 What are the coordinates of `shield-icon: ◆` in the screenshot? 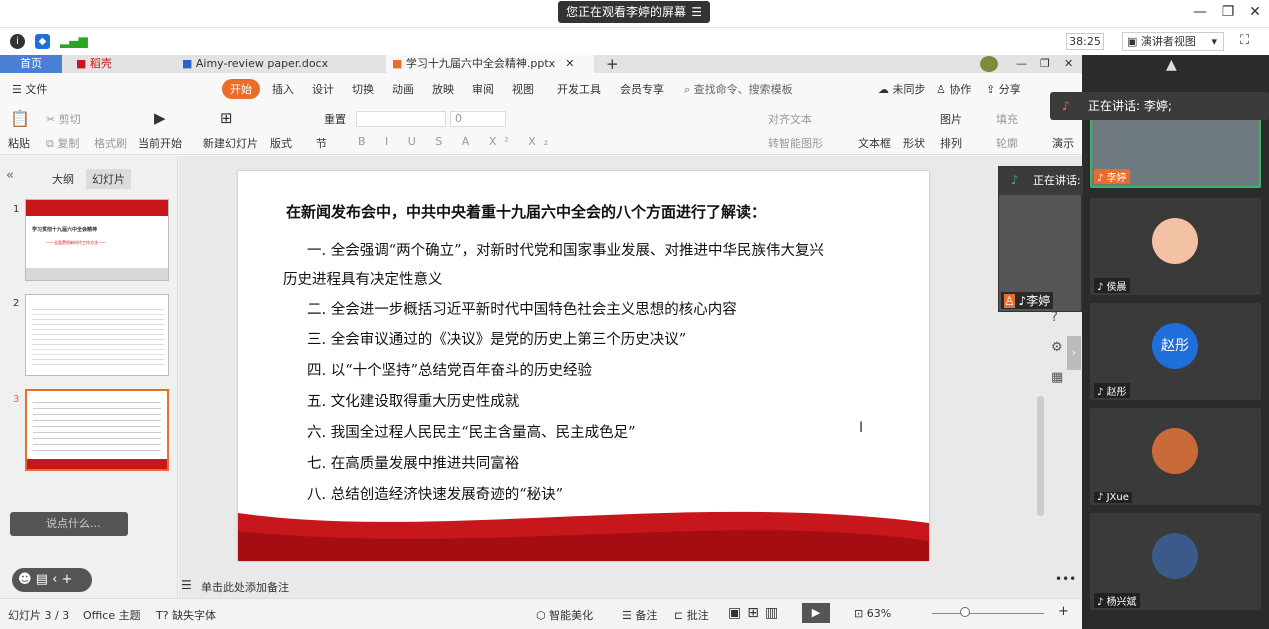 It's located at (42, 41).